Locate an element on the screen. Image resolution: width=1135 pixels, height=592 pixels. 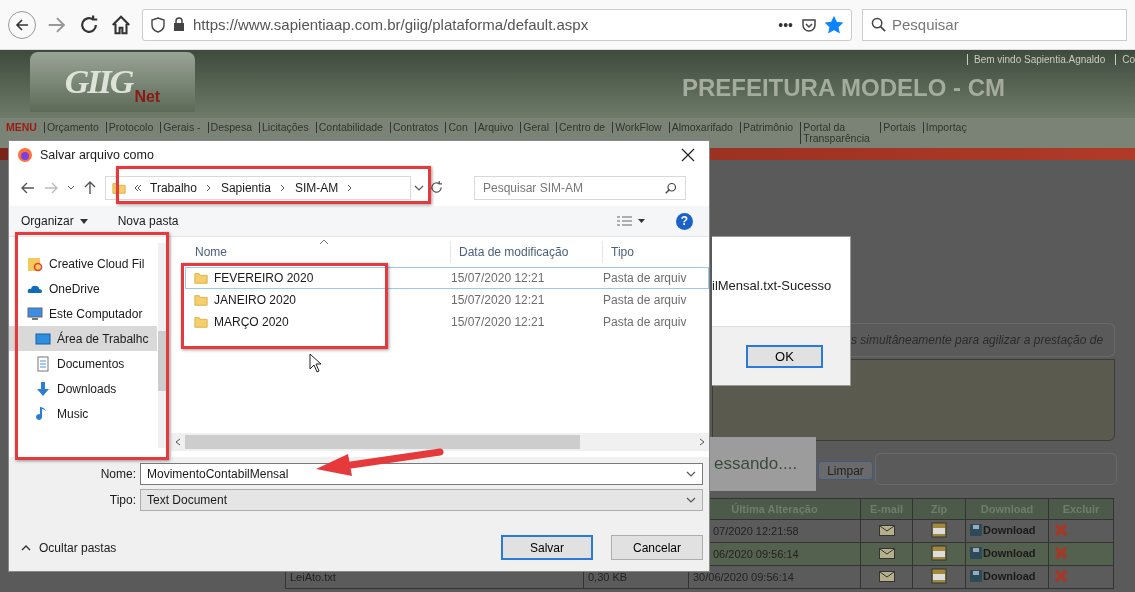
browser-logo-icon is located at coordinates (25, 155).